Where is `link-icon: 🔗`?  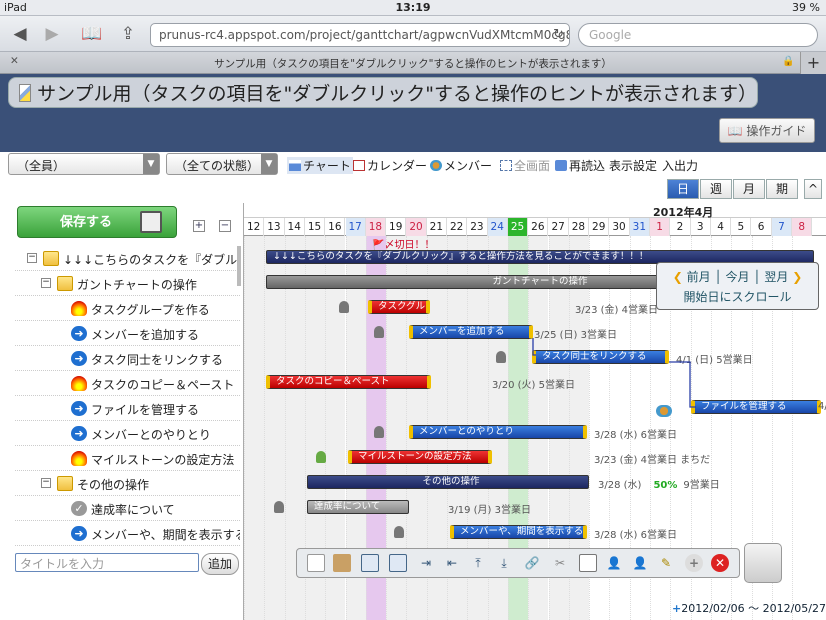 link-icon: 🔗 is located at coordinates (532, 563).